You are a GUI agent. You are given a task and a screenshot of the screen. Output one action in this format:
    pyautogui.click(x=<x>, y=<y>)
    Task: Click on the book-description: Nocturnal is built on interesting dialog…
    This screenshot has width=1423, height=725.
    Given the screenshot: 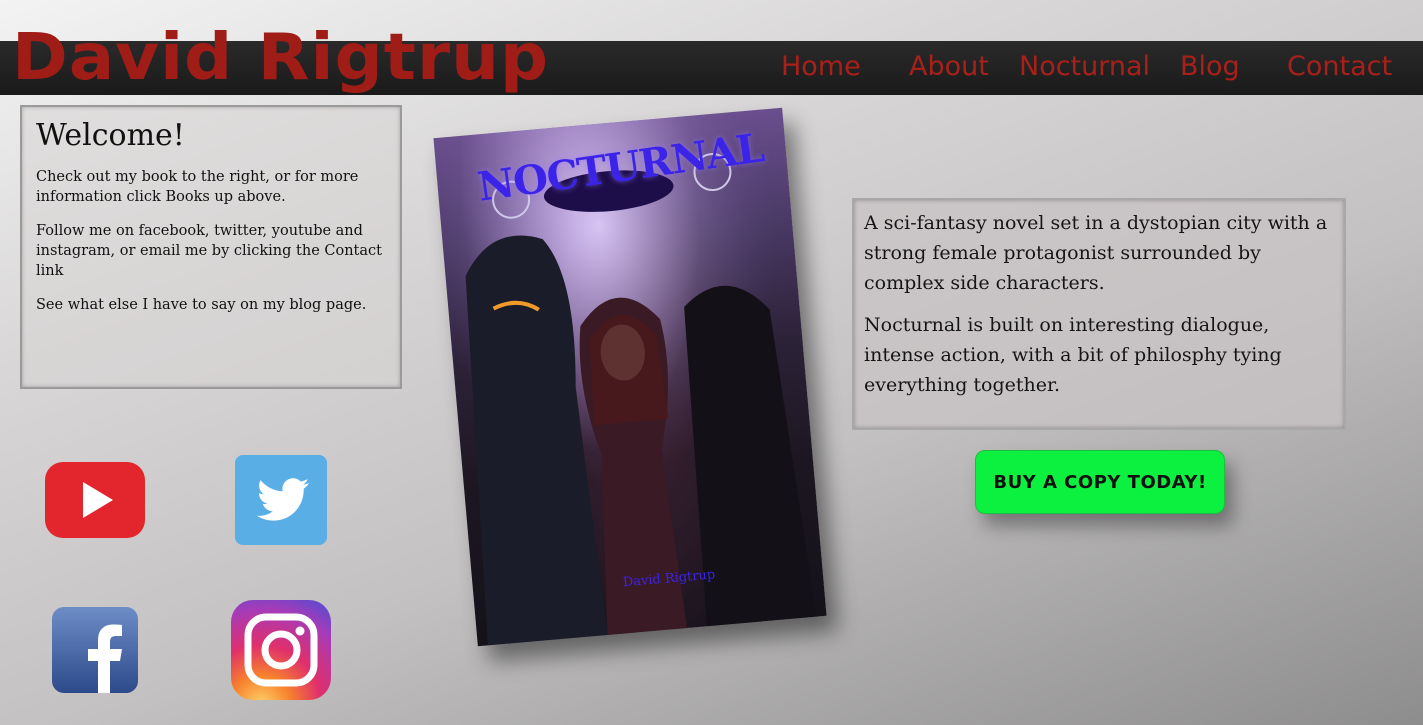 What is the action you would take?
    pyautogui.click(x=1073, y=355)
    